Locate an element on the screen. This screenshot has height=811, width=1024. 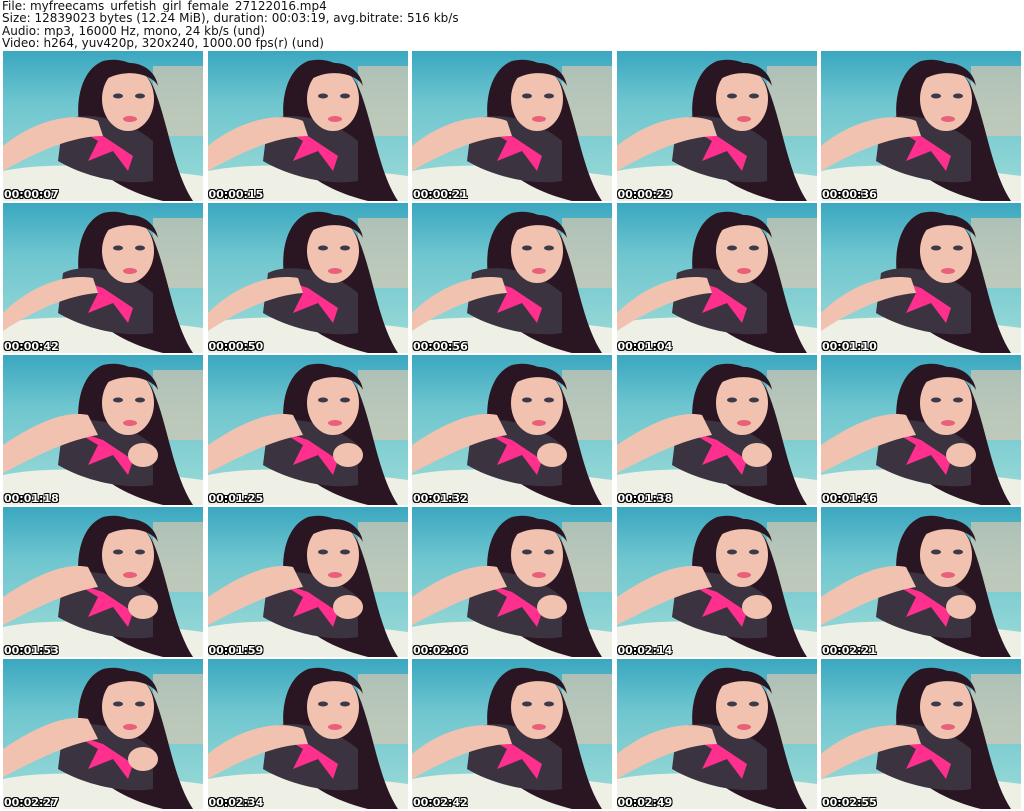
thumbnail-timestamp: 00:02:42 is located at coordinates (440, 802).